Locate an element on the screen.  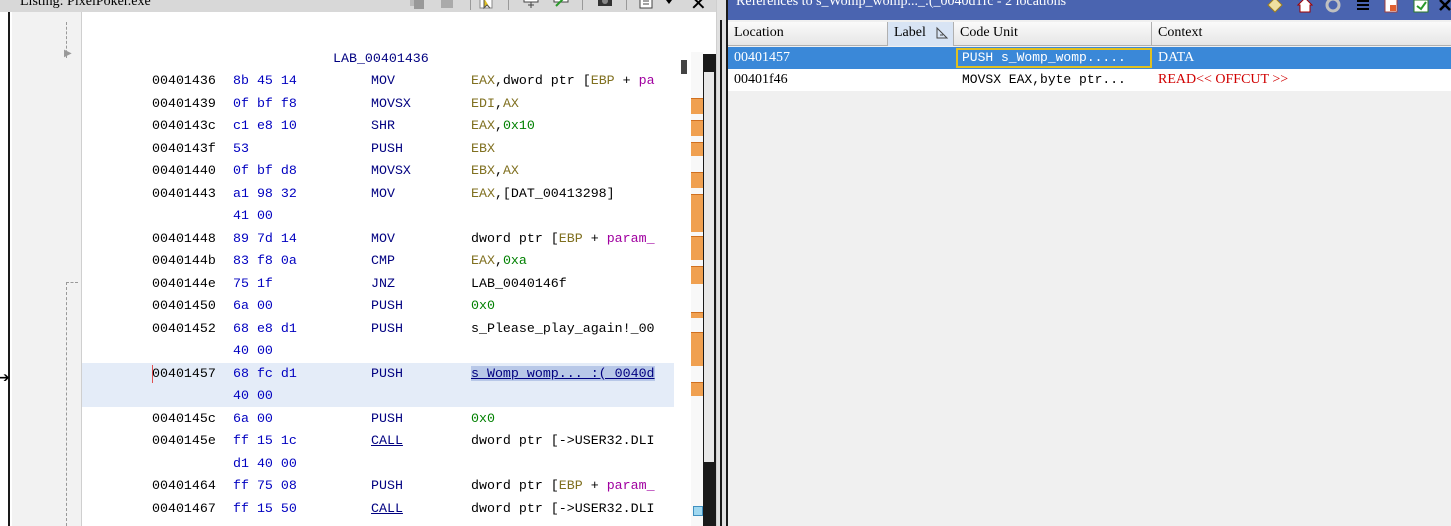
instruction-bytes: 0f bf d8 is located at coordinates (265, 170).